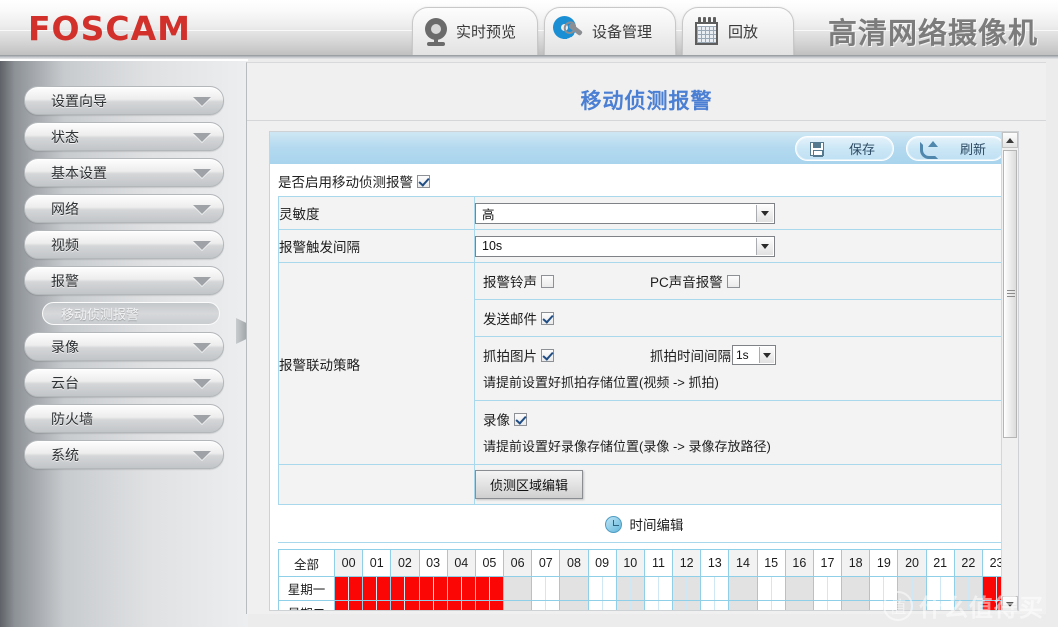 The image size is (1058, 627). What do you see at coordinates (968, 563) in the screenshot?
I see `schedule-hour-22: 22` at bounding box center [968, 563].